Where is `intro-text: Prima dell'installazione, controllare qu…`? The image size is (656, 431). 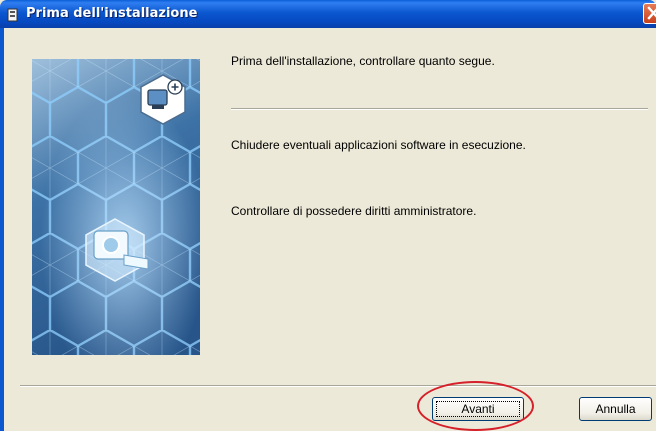 intro-text: Prima dell'installazione, controllare qu… is located at coordinates (363, 61).